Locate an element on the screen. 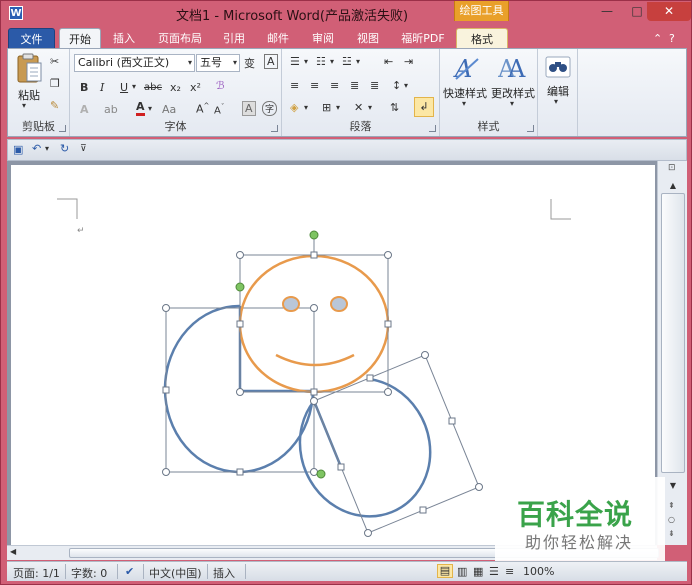  tab-file: 文件 is located at coordinates (31, 38).